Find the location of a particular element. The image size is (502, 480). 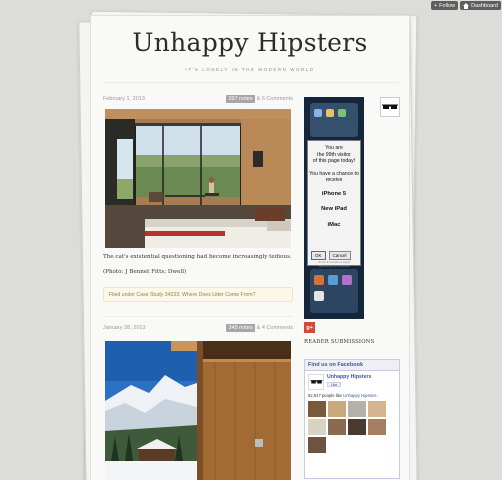

fine-print-line: Sponsored by PrizesWin is located at coordinates (334, 266).